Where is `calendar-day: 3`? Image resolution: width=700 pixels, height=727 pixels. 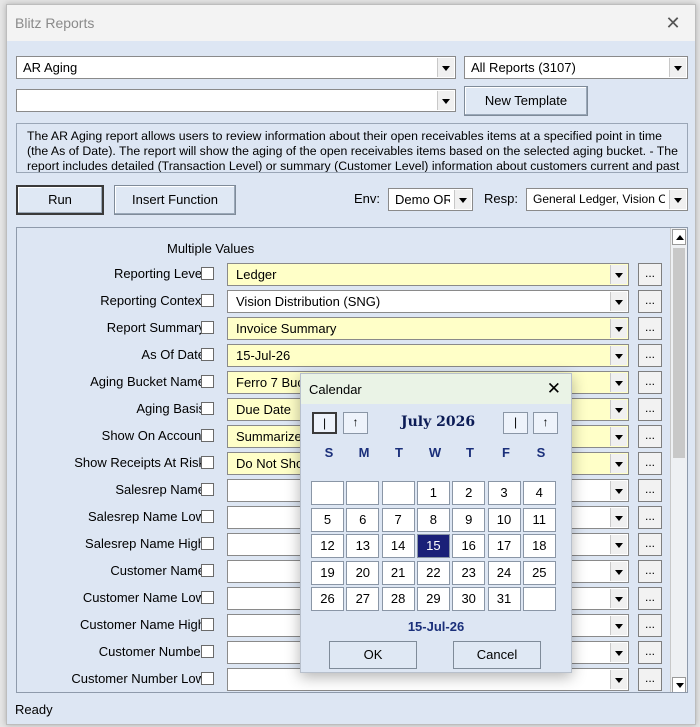
calendar-day: 3 is located at coordinates (504, 493).